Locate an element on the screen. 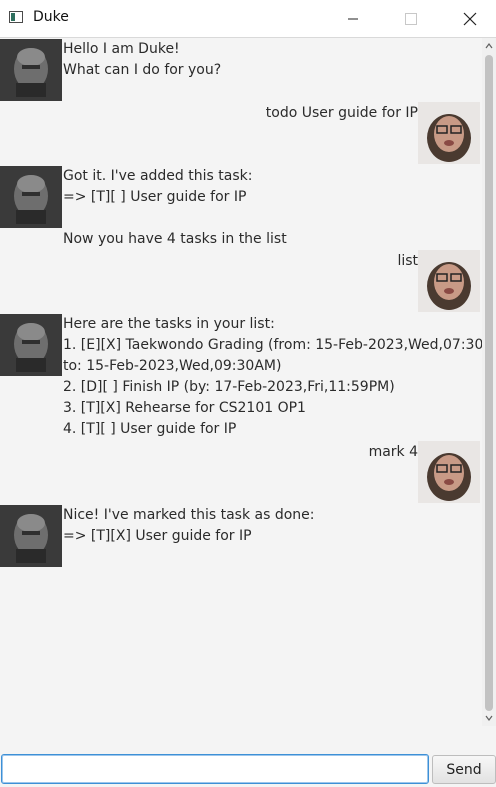 The height and width of the screenshot is (787, 496). message-line: mark 4 is located at coordinates (393, 452).